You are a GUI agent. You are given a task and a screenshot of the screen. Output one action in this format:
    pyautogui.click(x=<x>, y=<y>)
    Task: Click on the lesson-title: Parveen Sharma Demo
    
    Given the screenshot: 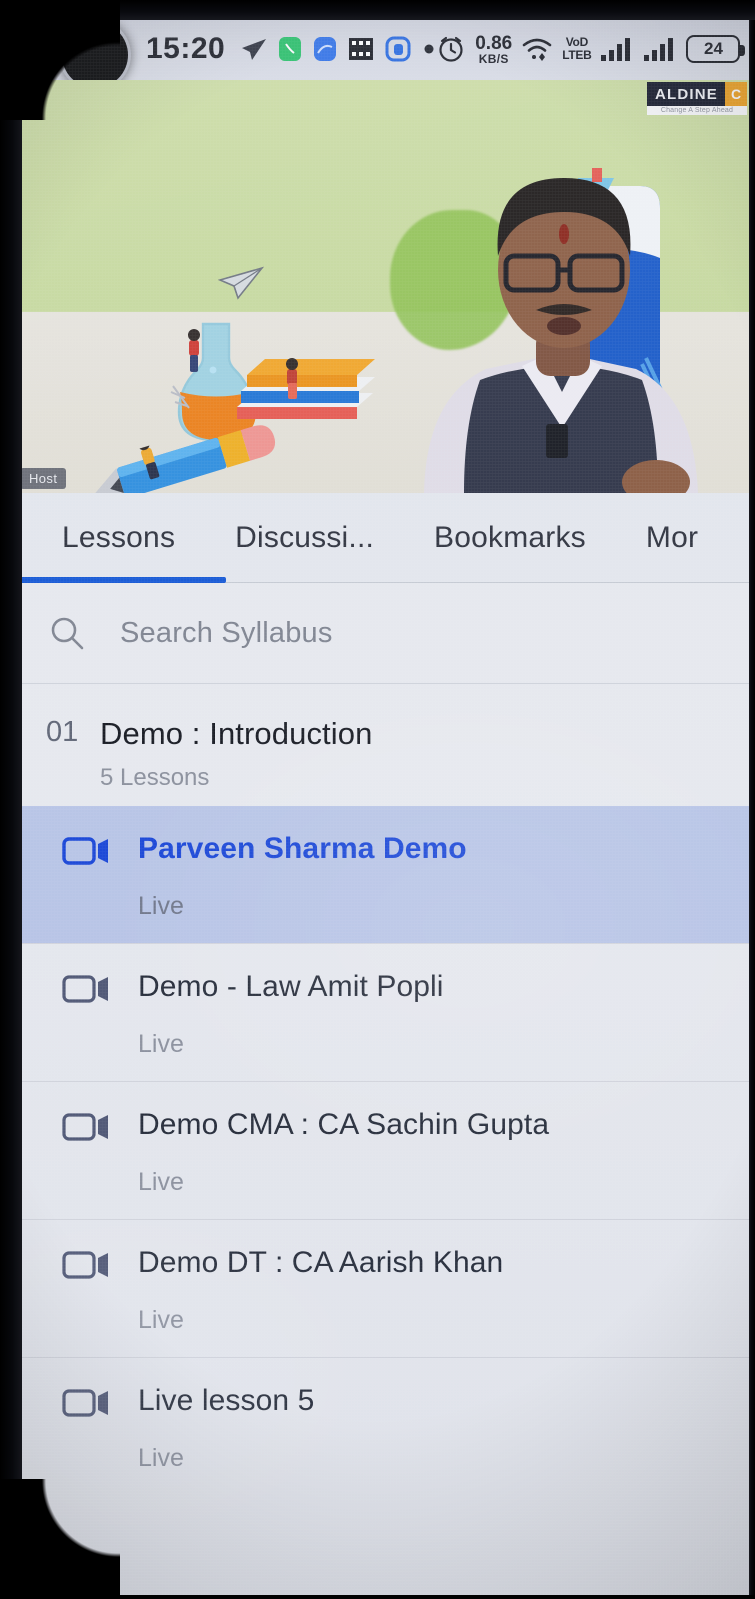 What is the action you would take?
    pyautogui.click(x=302, y=848)
    